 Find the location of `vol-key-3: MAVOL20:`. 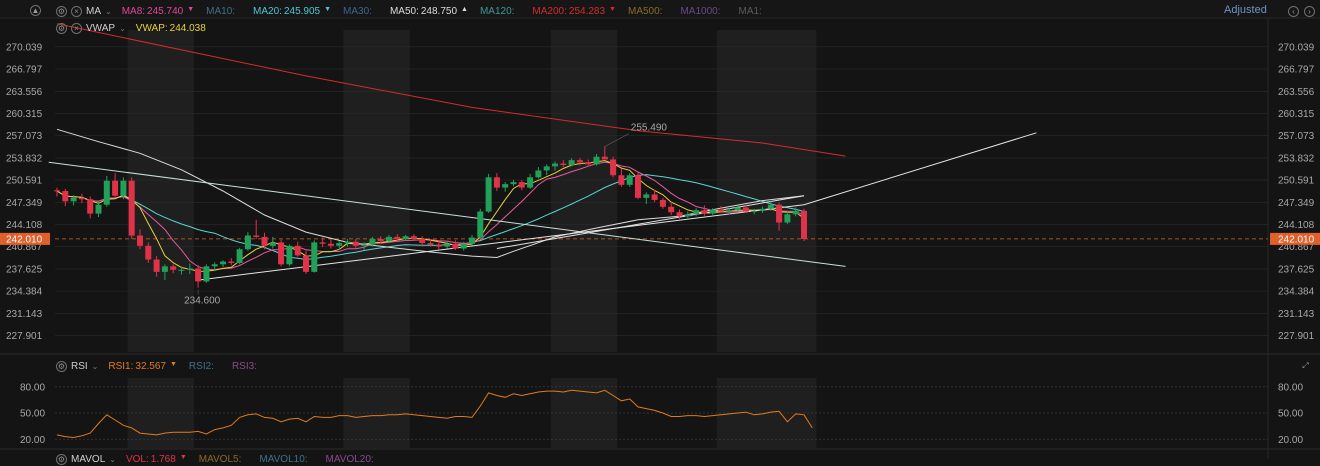

vol-key-3: MAVOL20: is located at coordinates (349, 459).